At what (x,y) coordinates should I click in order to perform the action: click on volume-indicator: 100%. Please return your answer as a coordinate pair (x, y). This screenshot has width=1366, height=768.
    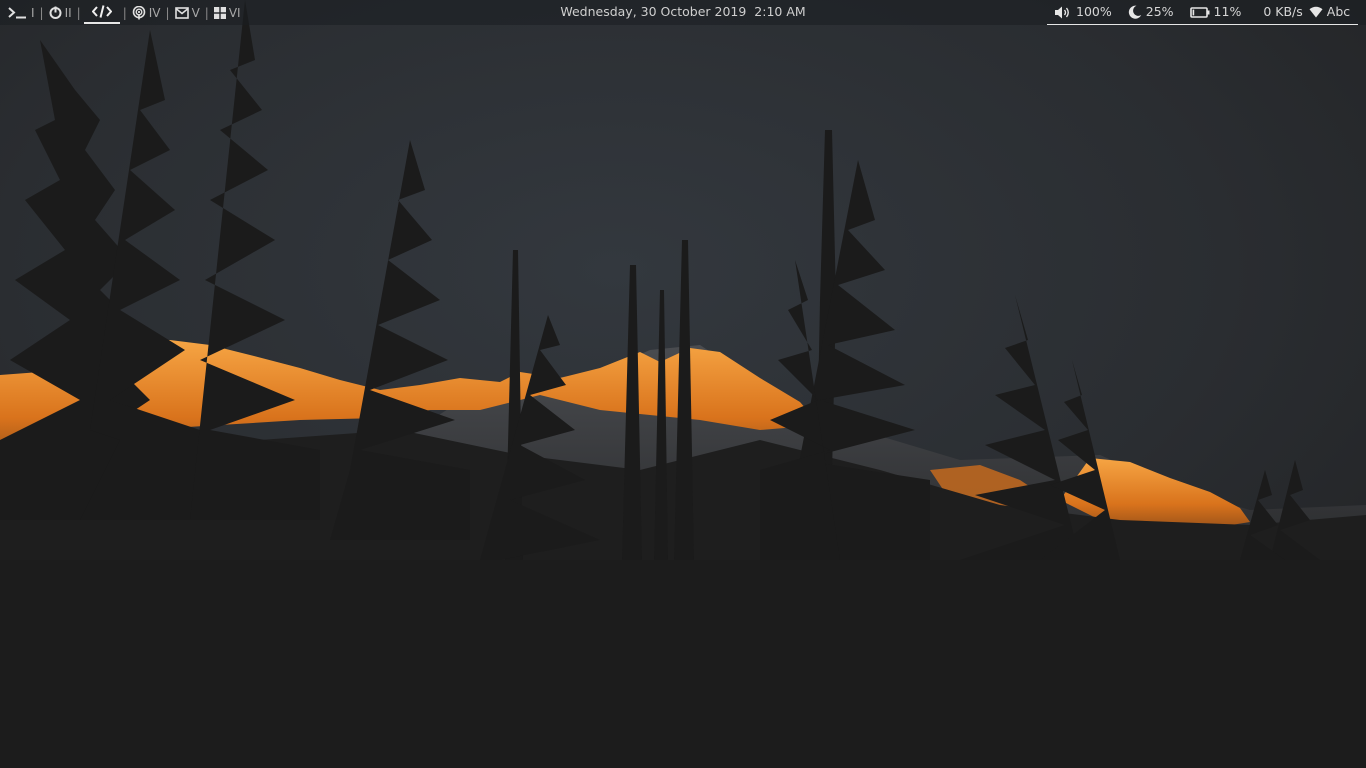
    Looking at the image, I should click on (1083, 12).